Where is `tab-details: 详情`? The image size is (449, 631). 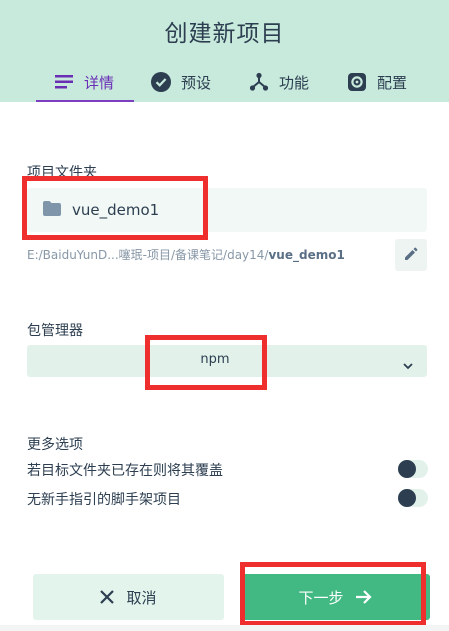 tab-details: 详情 is located at coordinates (84, 82).